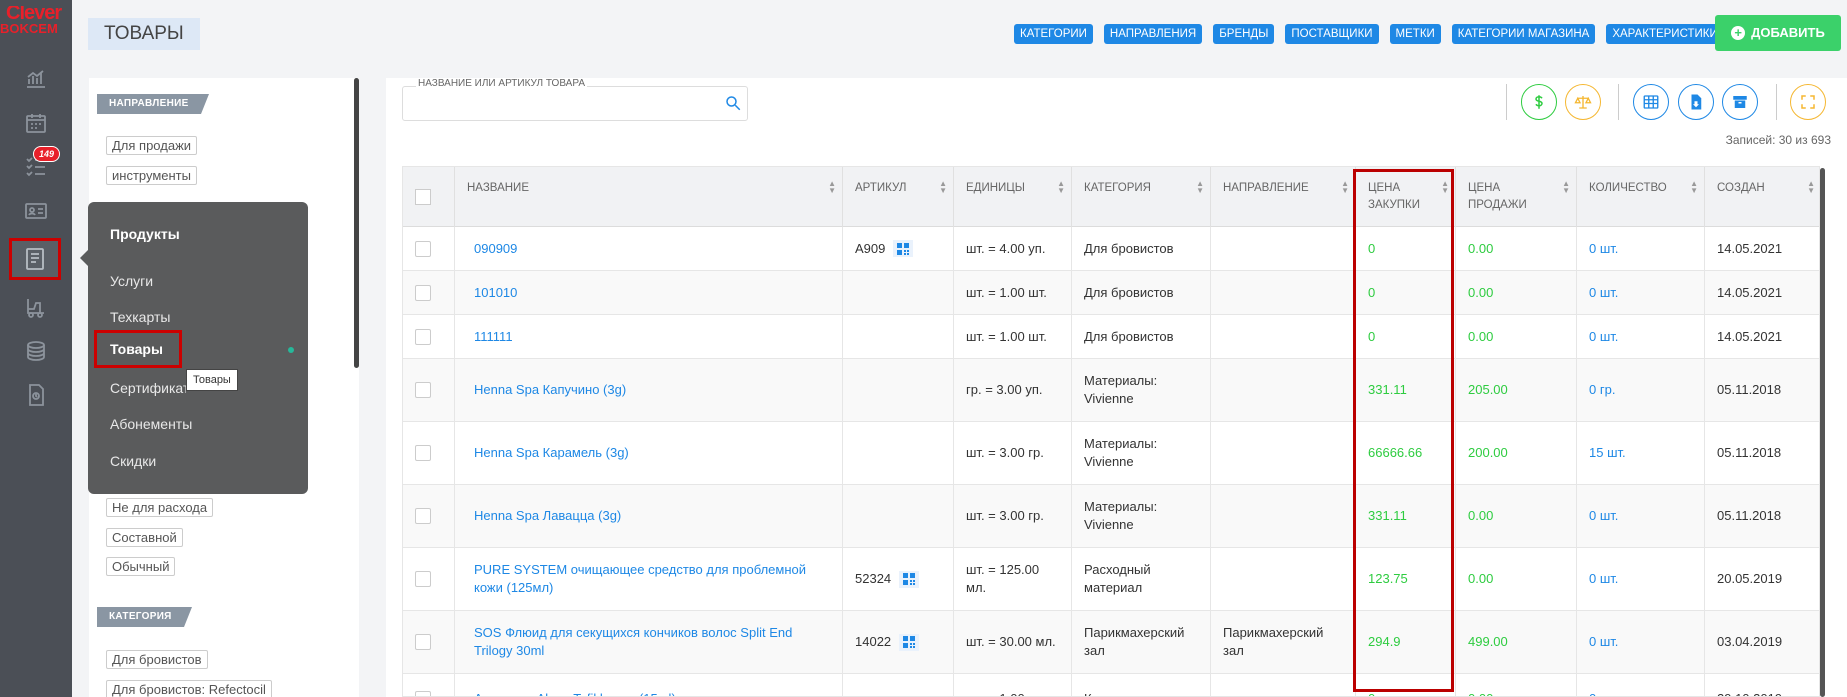  What do you see at coordinates (492, 249) in the screenshot?
I see `cell-name-text: 090909` at bounding box center [492, 249].